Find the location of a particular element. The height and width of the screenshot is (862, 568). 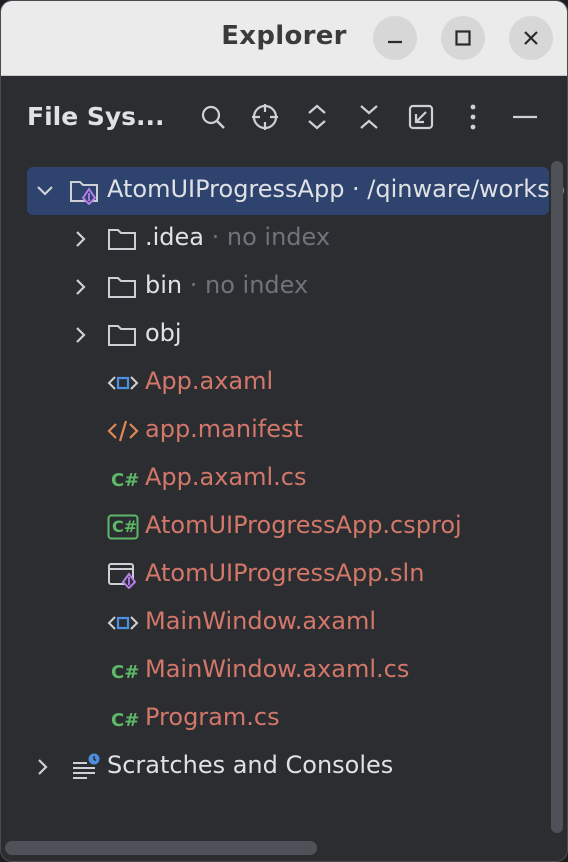

tree-item-scratches: Scratches and Consoles is located at coordinates (275, 767).